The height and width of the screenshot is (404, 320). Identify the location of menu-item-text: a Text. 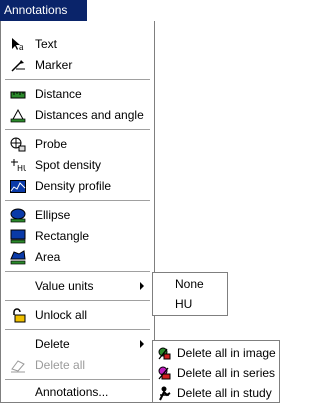
(77, 44).